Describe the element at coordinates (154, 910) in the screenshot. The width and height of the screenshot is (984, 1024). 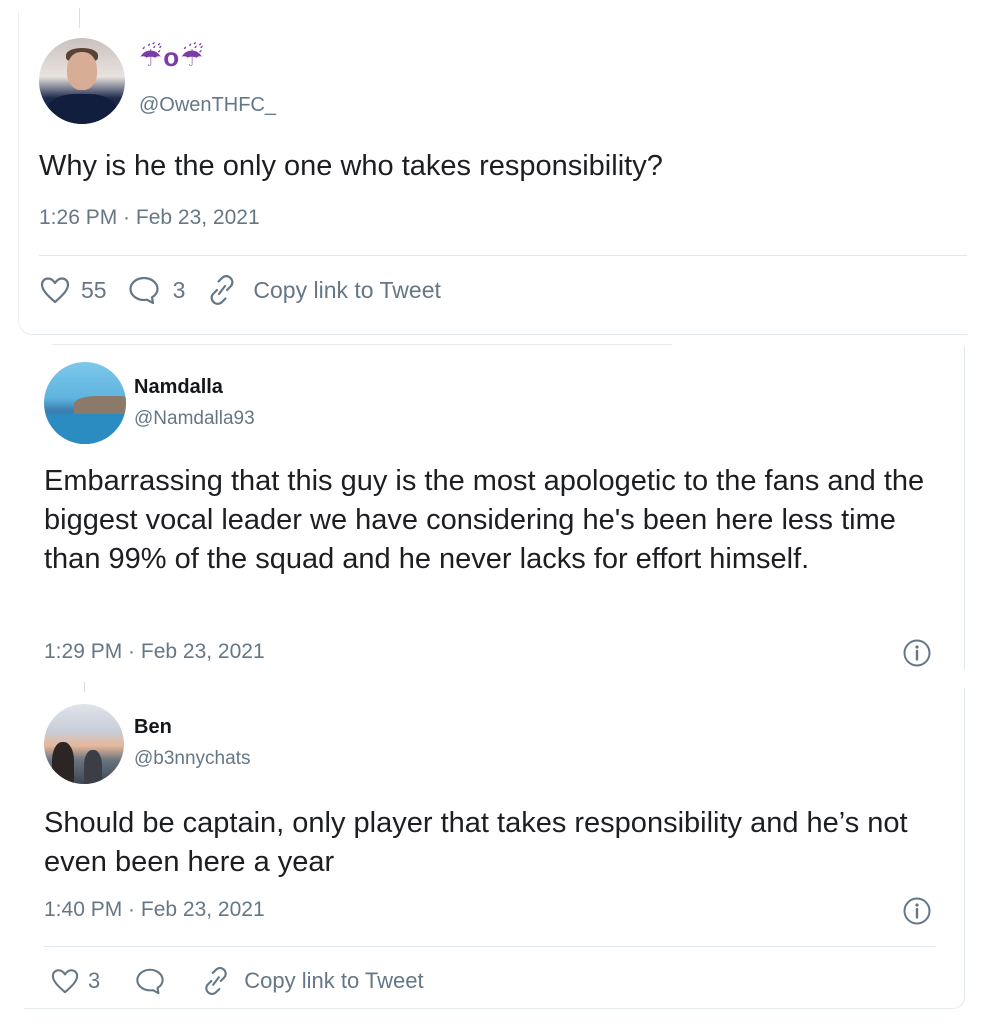
I see `reply-timestamp: 1:40 PM · Feb 23, 2021` at that location.